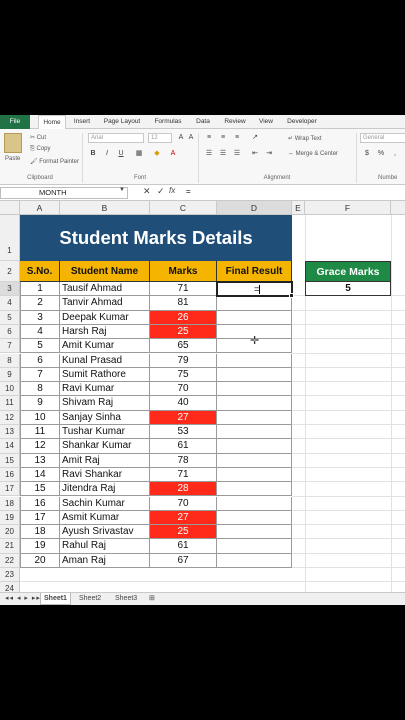  I want to click on cell-marks: 65, so click(183, 346).